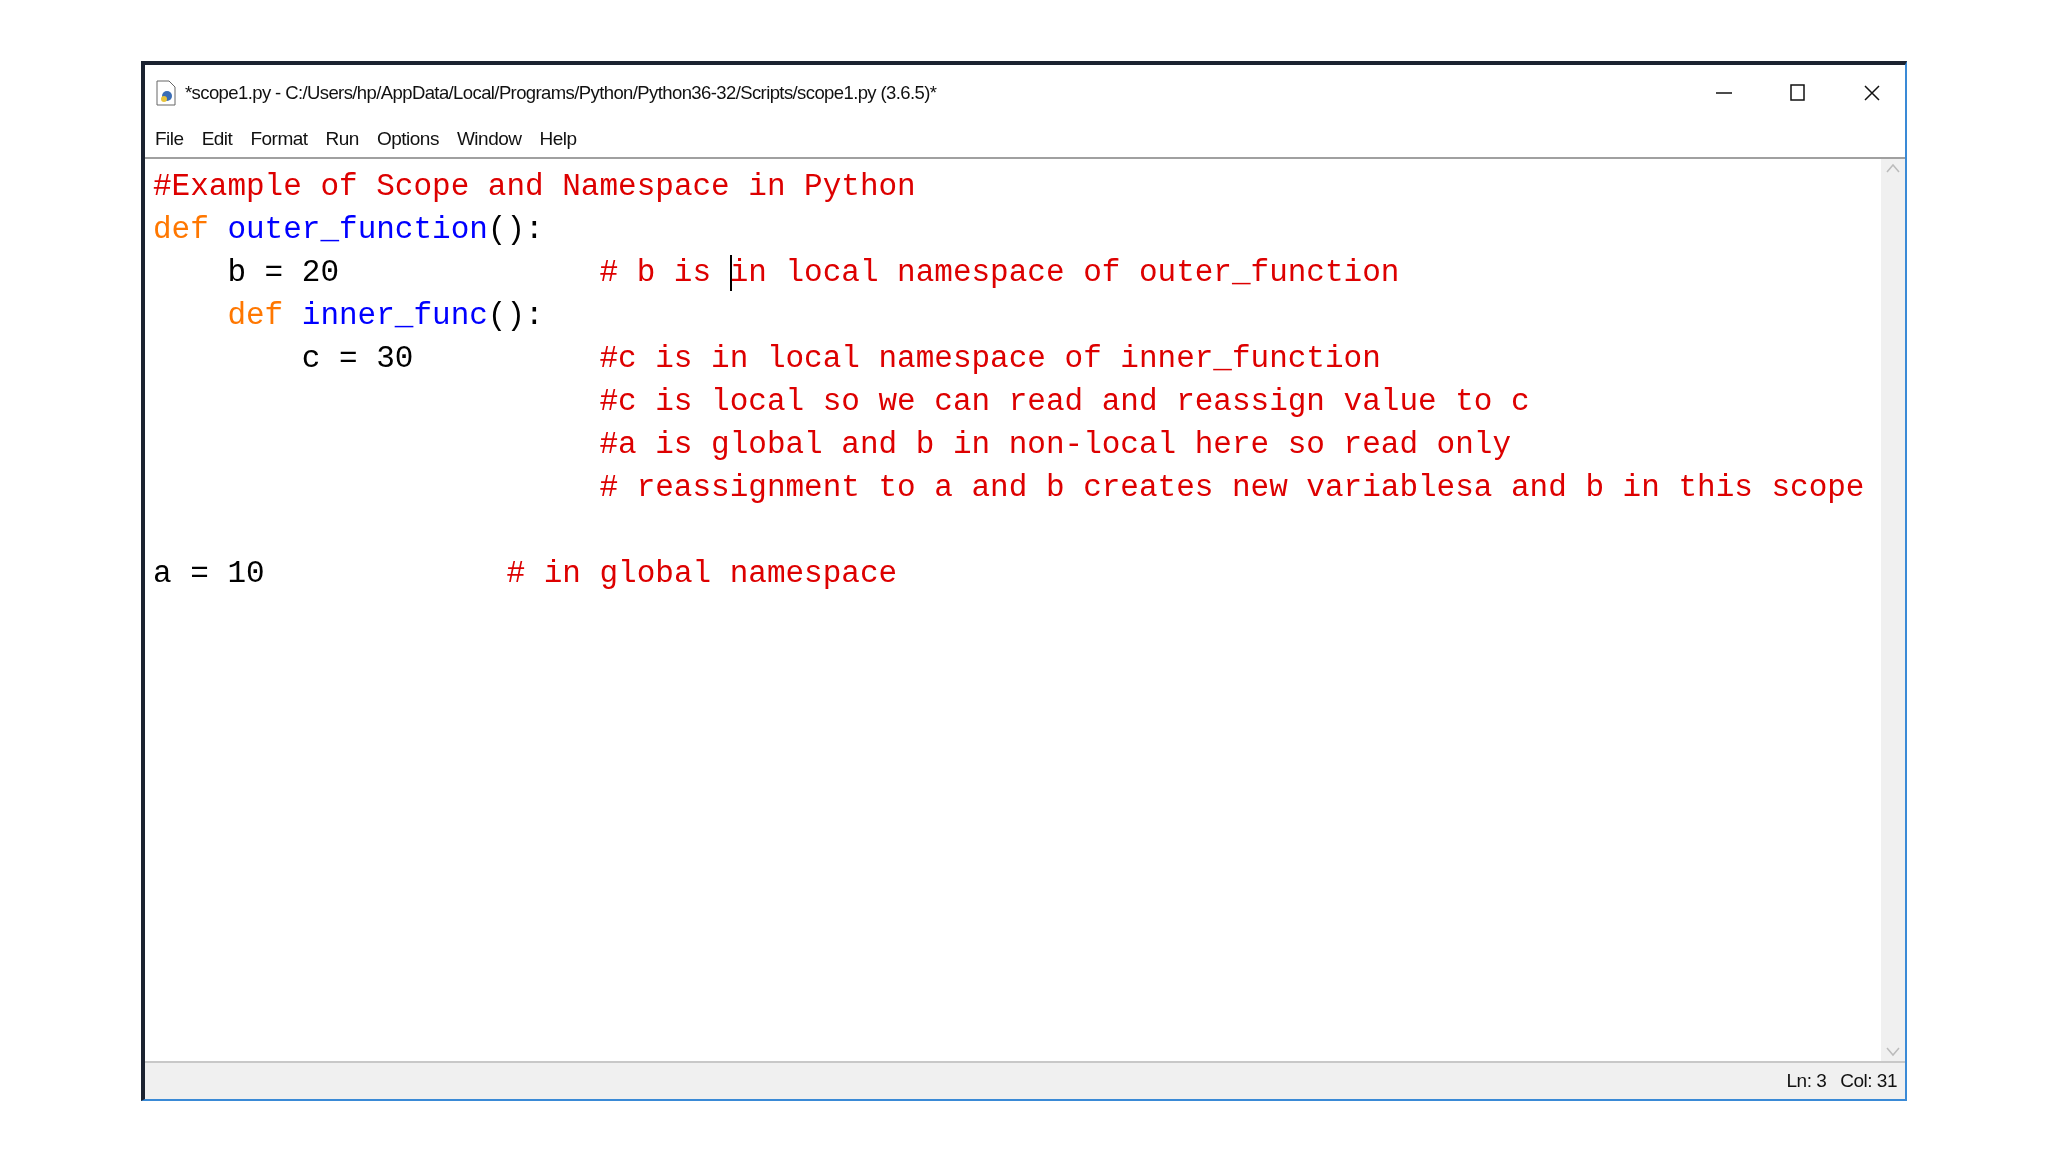  I want to click on menu-item: Window, so click(489, 139).